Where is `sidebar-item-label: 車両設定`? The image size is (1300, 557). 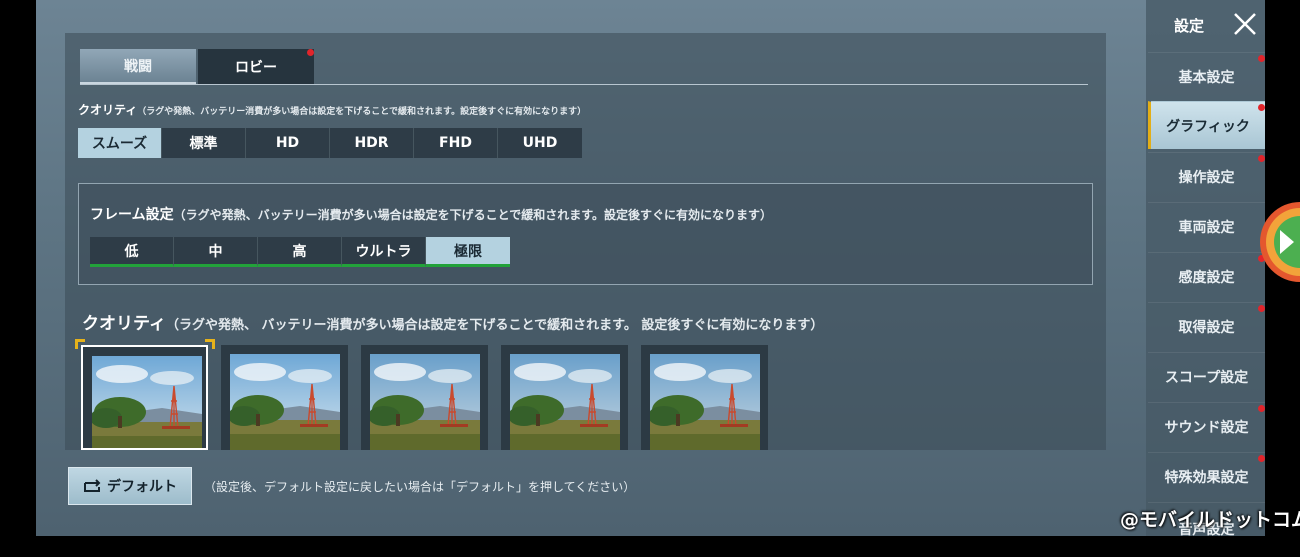 sidebar-item-label: 車両設定 is located at coordinates (1206, 227).